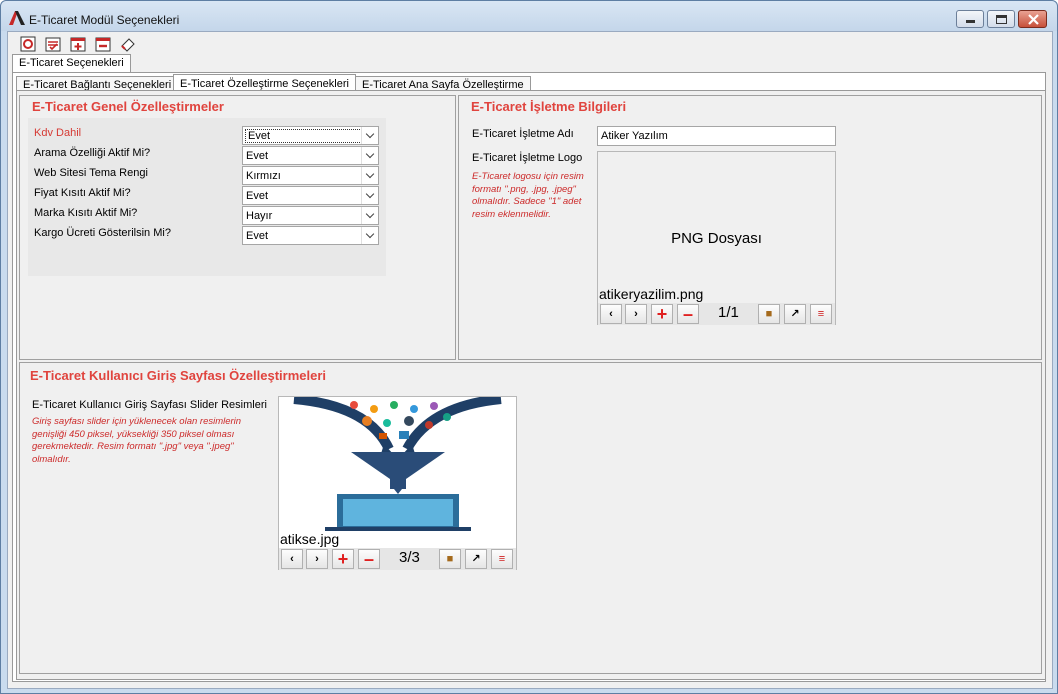 The width and height of the screenshot is (1058, 694). I want to click on slider-navigator: ‹ › + – 3/3 ■ ↗ ≡, so click(397, 559).